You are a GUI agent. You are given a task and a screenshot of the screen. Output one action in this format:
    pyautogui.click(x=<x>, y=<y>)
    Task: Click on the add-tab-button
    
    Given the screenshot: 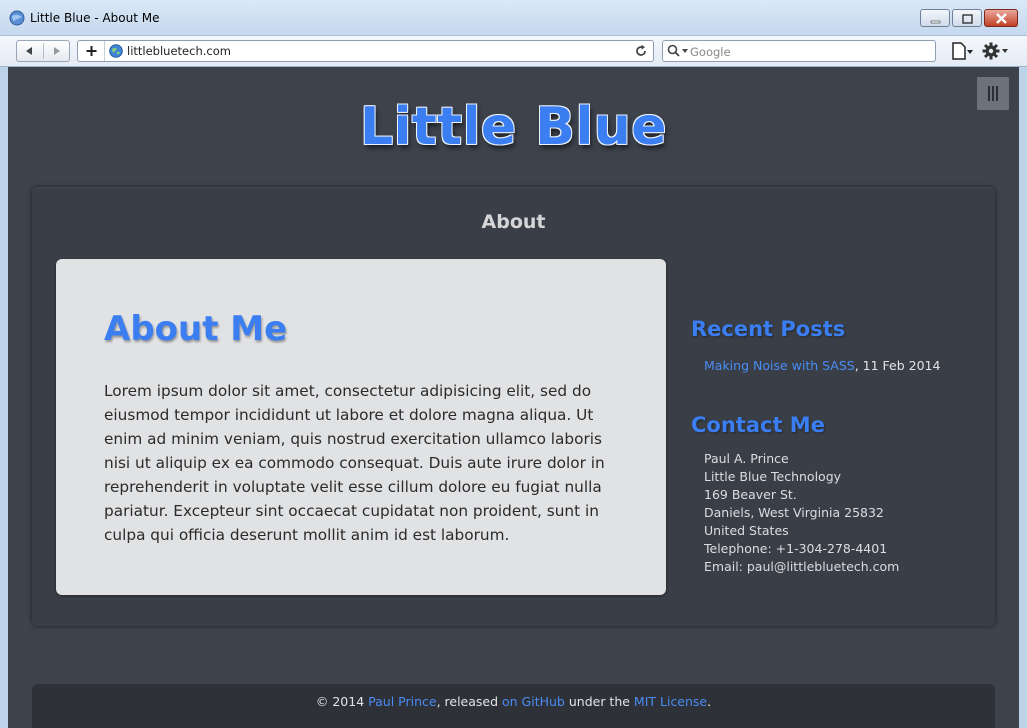 What is the action you would take?
    pyautogui.click(x=91, y=51)
    